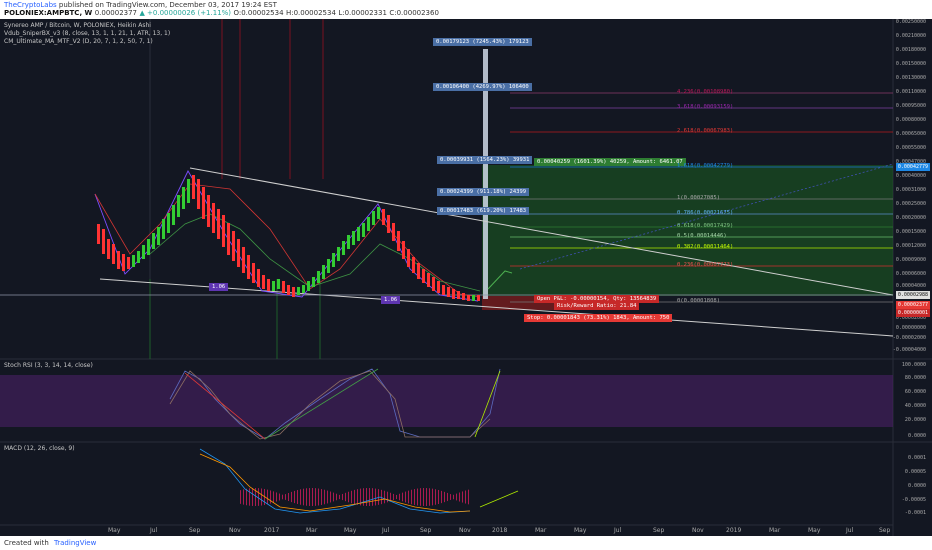 The height and width of the screenshot is (550, 932). I want to click on profit-zone, so click(687, 230).